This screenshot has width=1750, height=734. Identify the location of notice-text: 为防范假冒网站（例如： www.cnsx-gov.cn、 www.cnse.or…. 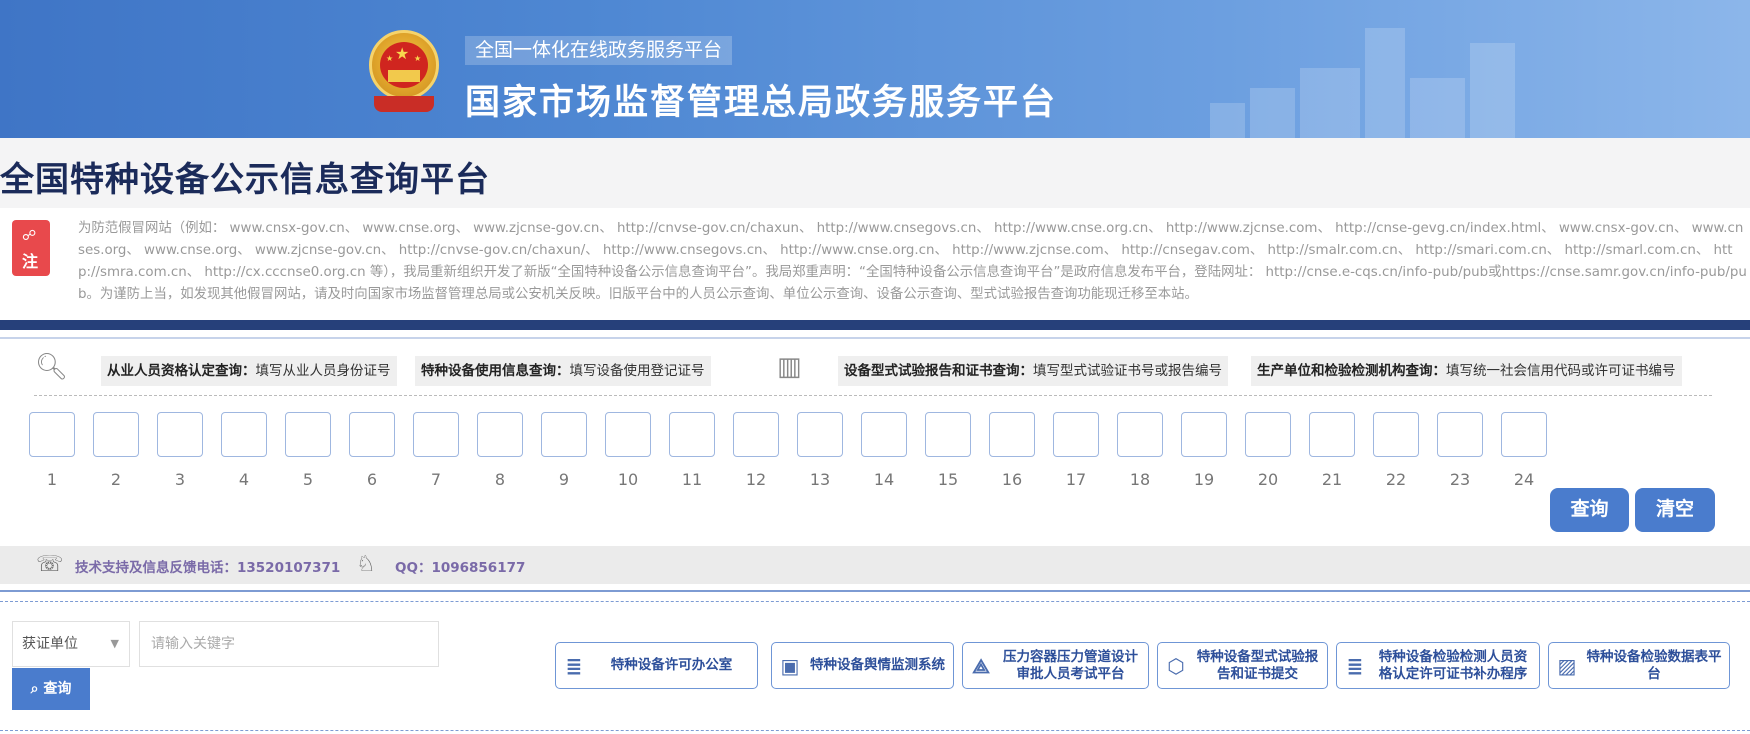
(912, 261).